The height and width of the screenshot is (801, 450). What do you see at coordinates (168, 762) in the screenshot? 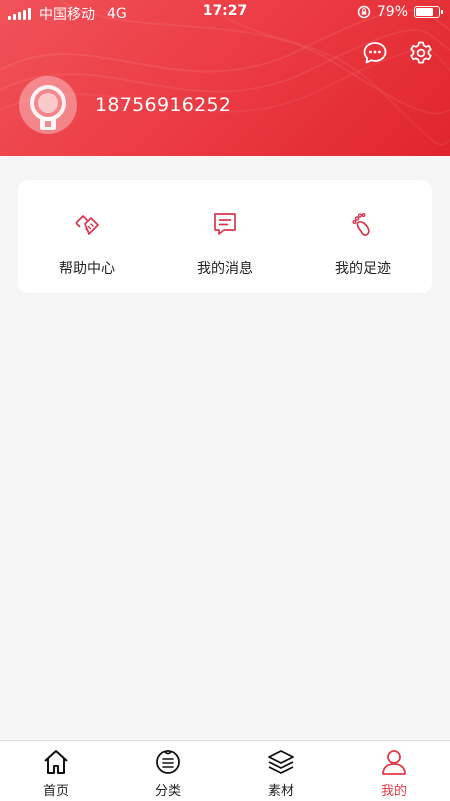
I see `category-icon` at bounding box center [168, 762].